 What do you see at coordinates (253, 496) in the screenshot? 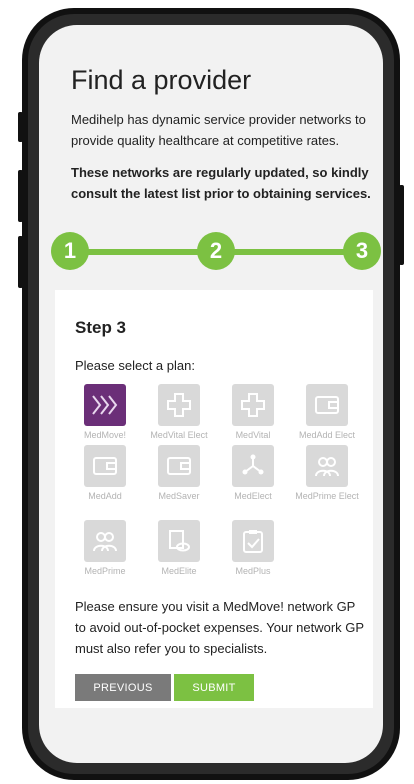
I see `plan-name: MedElect` at bounding box center [253, 496].